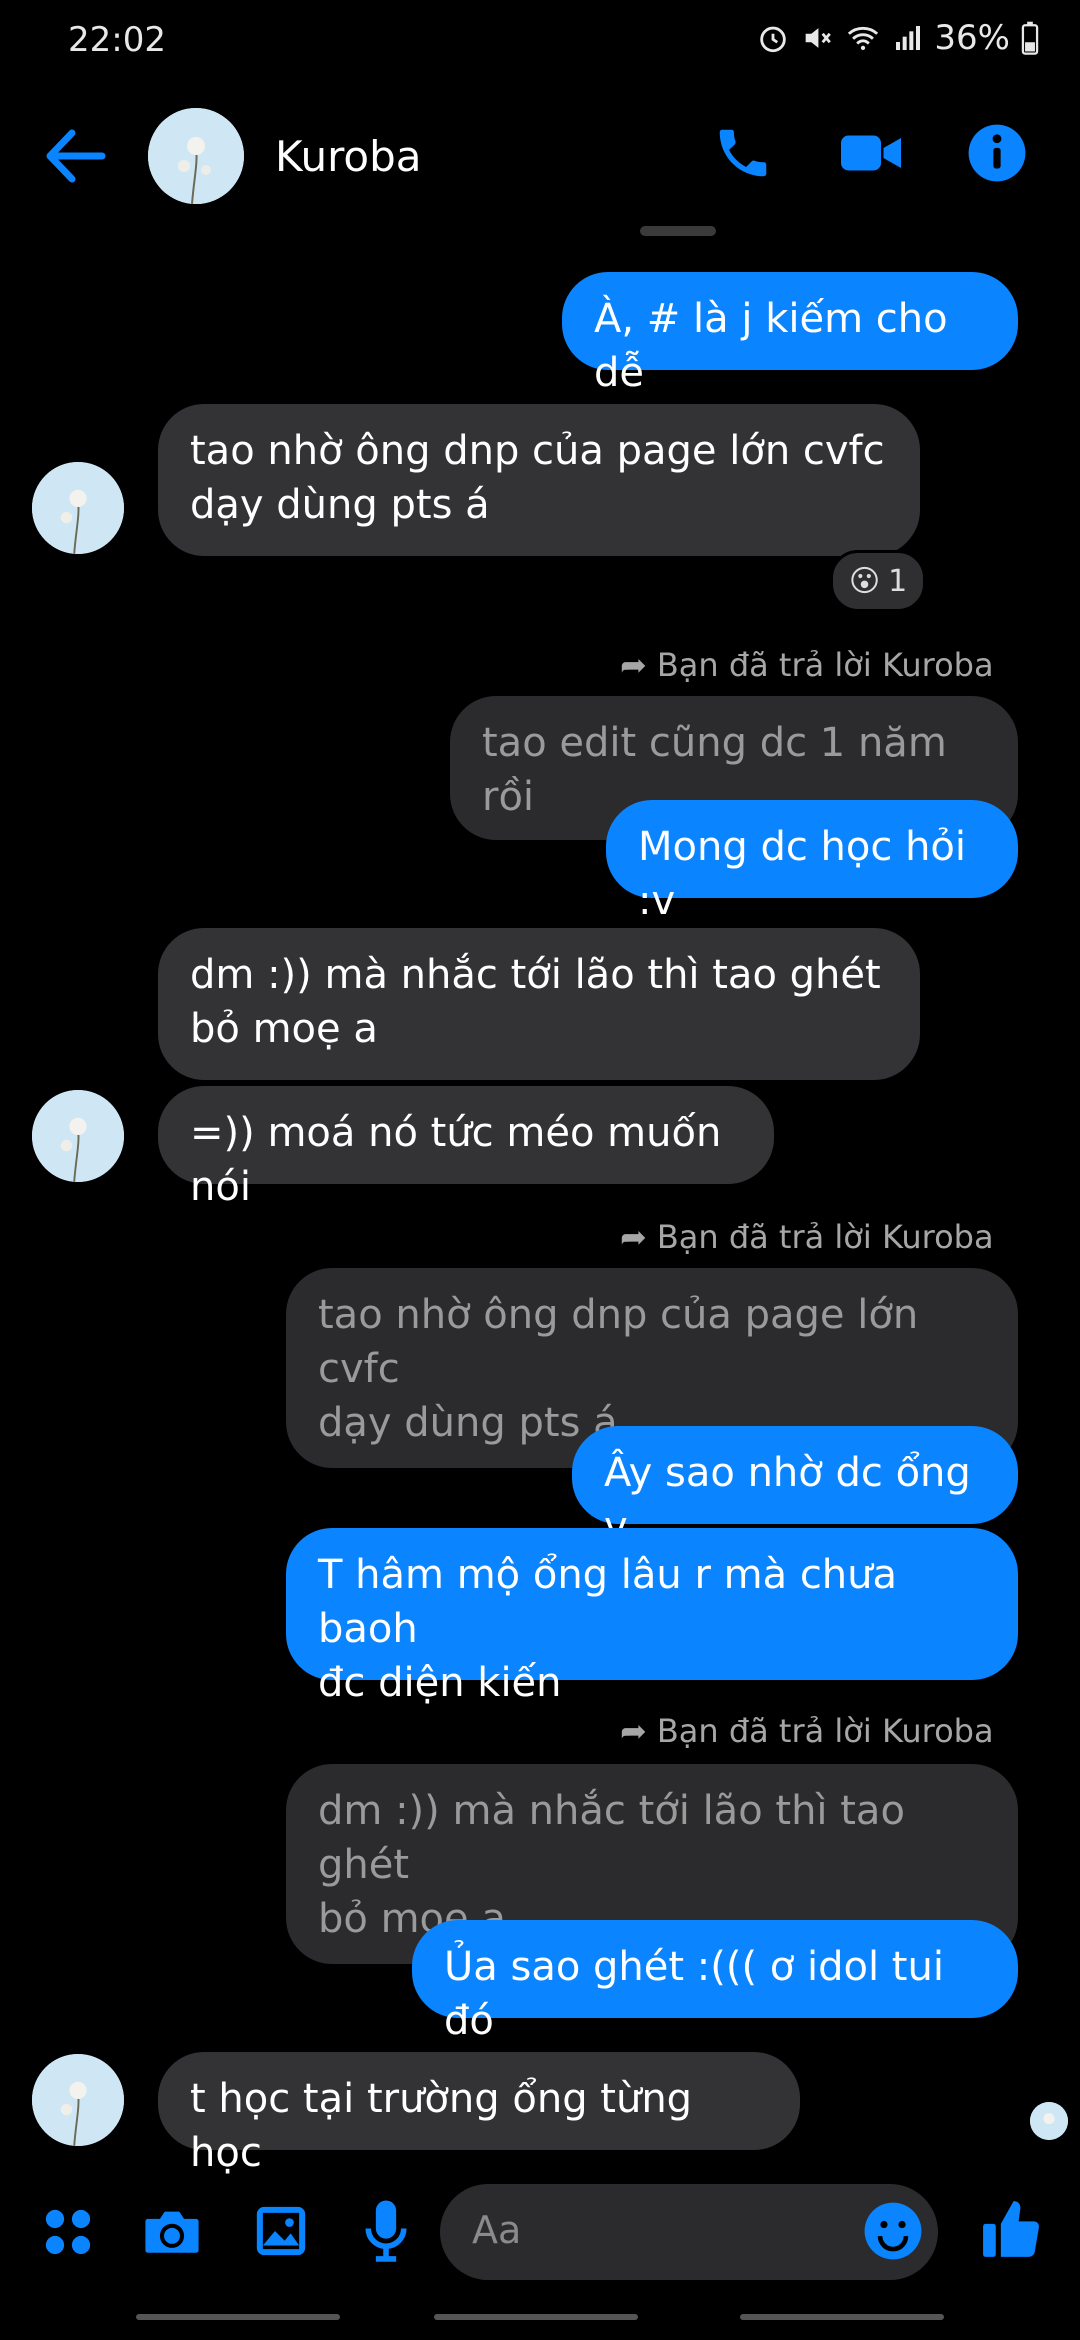  I want to click on outgoing-message: Mong dc học hỏi :v, so click(812, 862).